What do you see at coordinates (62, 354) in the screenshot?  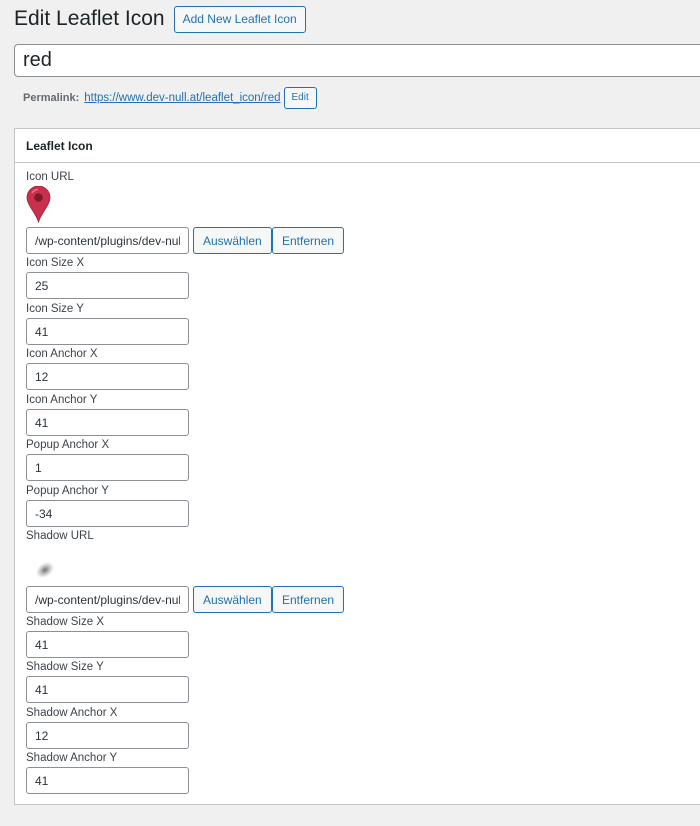 I see `icon-anchor-x-label: Icon Anchor X` at bounding box center [62, 354].